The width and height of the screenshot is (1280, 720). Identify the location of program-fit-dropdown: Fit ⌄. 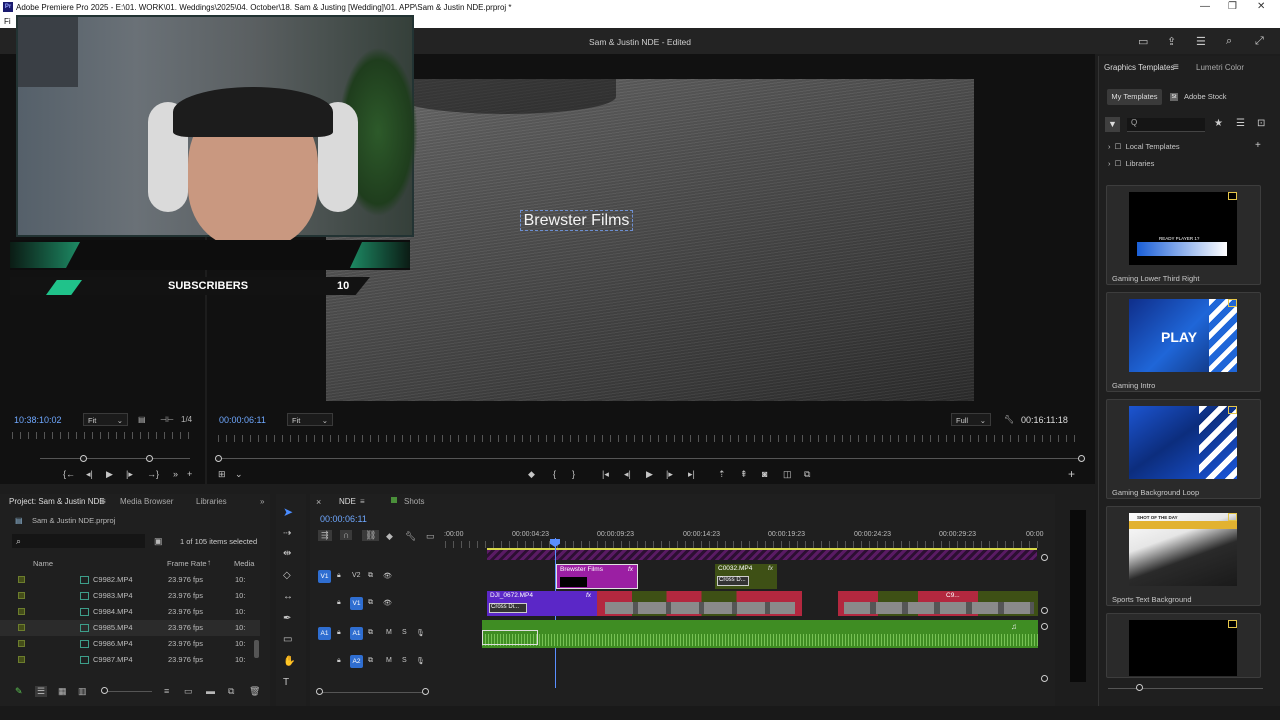
(310, 419).